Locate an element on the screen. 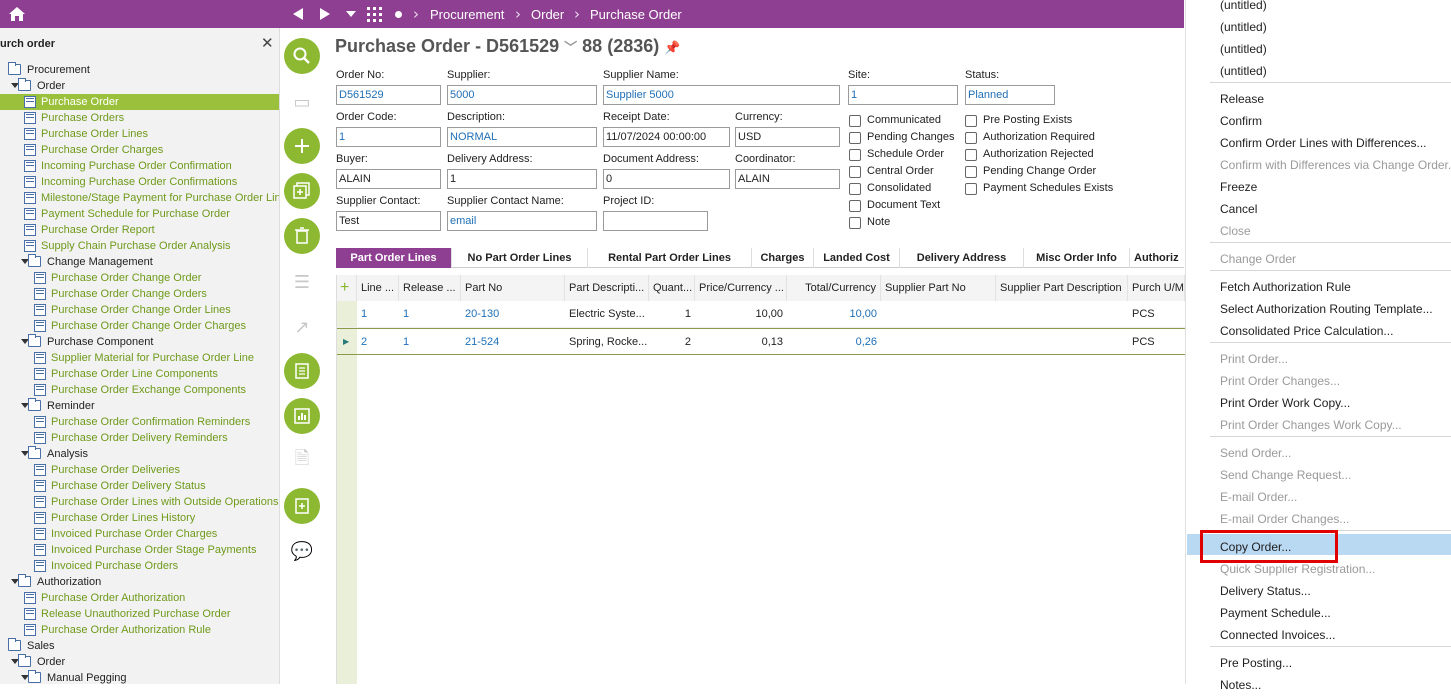 The width and height of the screenshot is (1451, 696). cell-total: 0,26 is located at coordinates (834, 342).